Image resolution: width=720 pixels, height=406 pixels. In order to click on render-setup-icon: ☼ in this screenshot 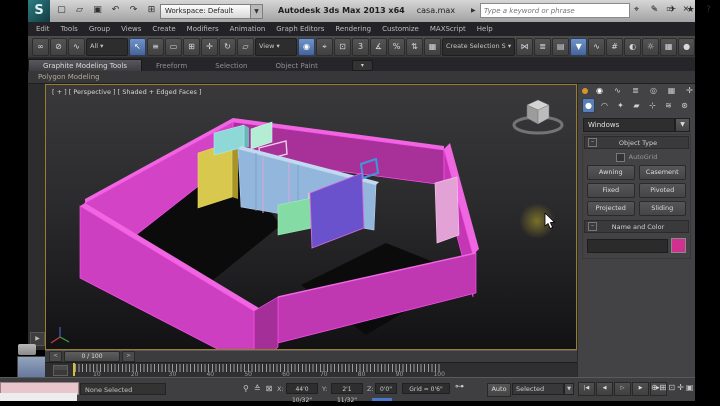, I will do `click(651, 46)`.